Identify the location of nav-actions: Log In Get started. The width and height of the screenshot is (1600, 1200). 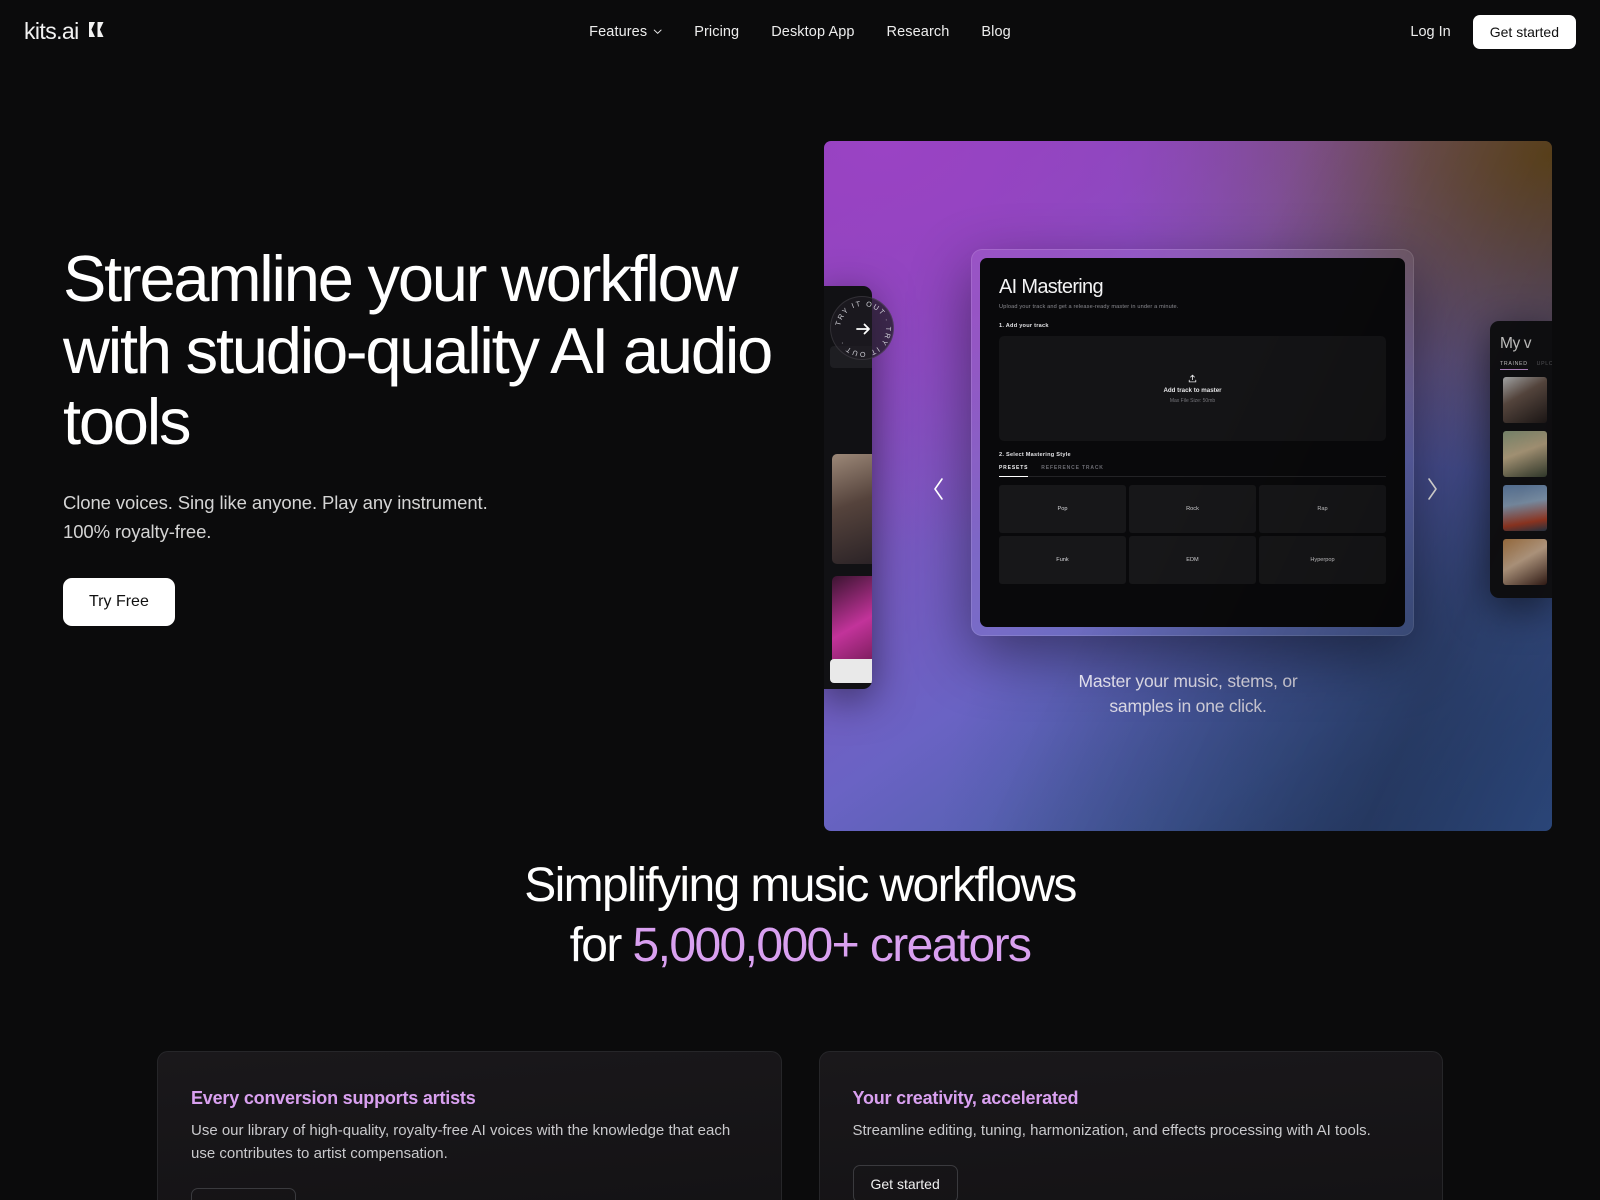
(1493, 31).